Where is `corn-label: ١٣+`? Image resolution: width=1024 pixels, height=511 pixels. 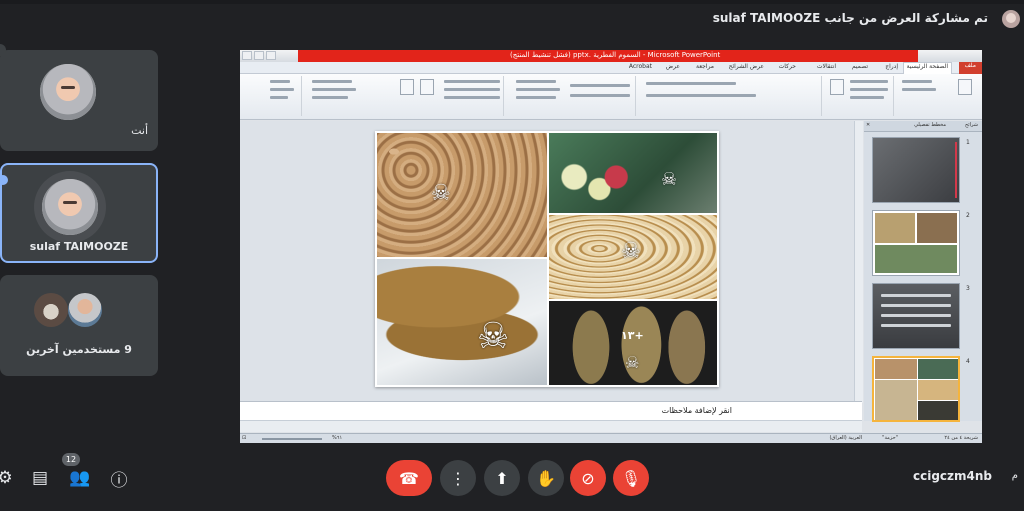 corn-label: ١٣+ is located at coordinates (632, 335).